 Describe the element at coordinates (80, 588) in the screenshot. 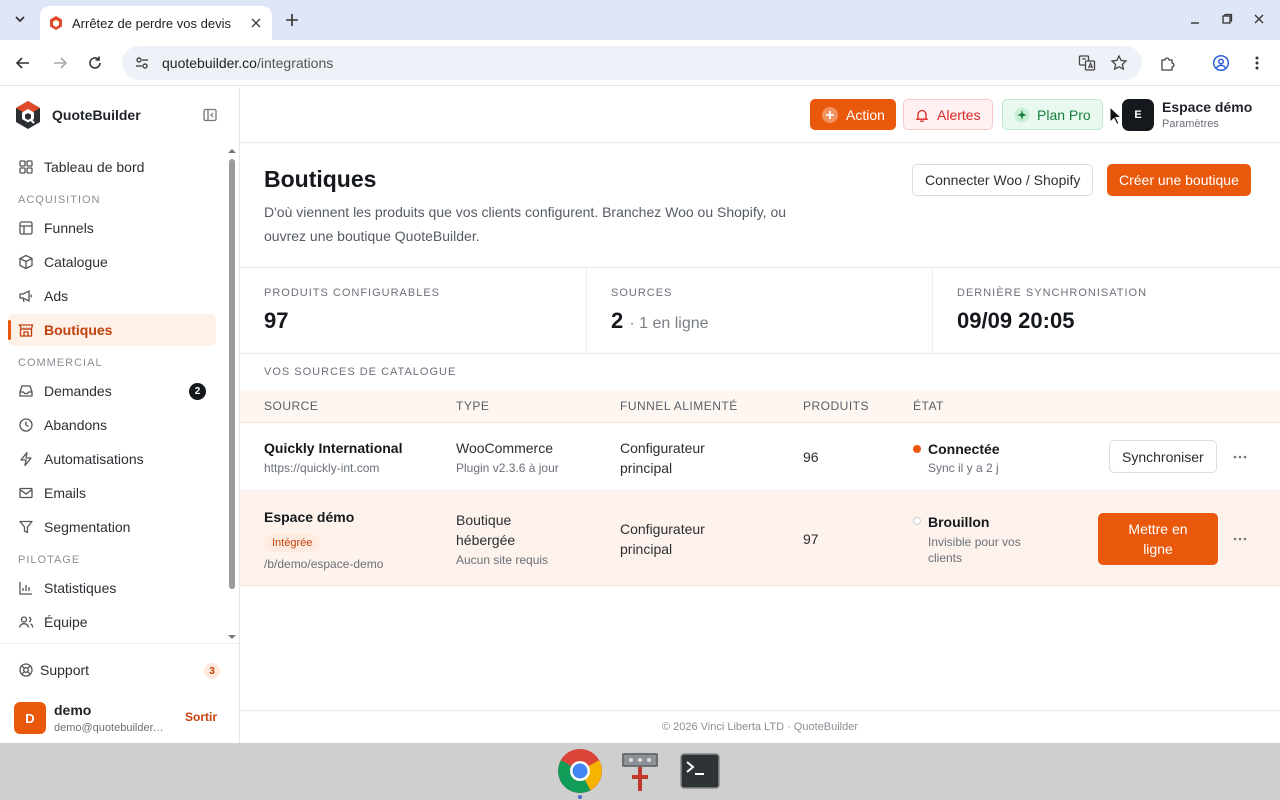

I see `sidebar-item-label: Statistiques` at that location.